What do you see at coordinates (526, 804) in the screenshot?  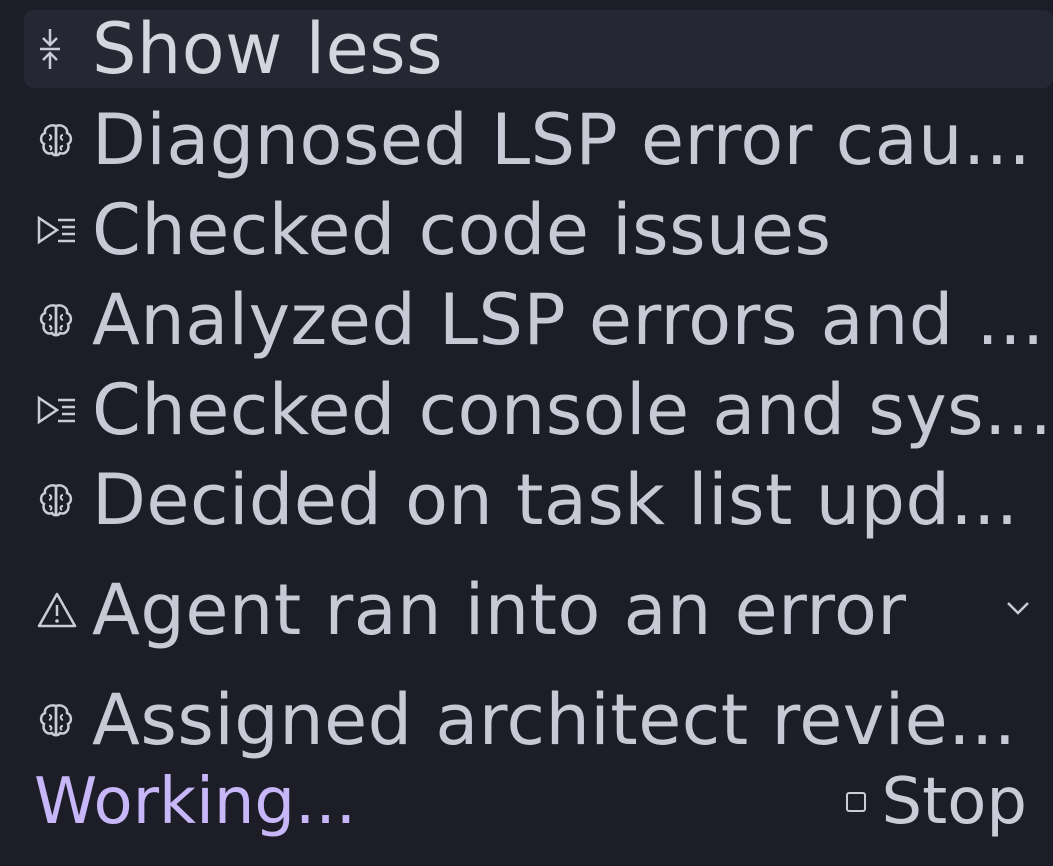 I see `status-footer: Working... Stop` at bounding box center [526, 804].